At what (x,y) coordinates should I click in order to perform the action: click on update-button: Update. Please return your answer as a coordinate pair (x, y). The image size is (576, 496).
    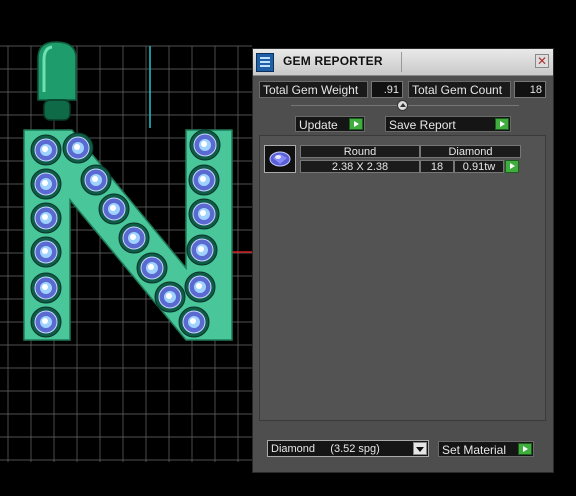
    Looking at the image, I should click on (330, 124).